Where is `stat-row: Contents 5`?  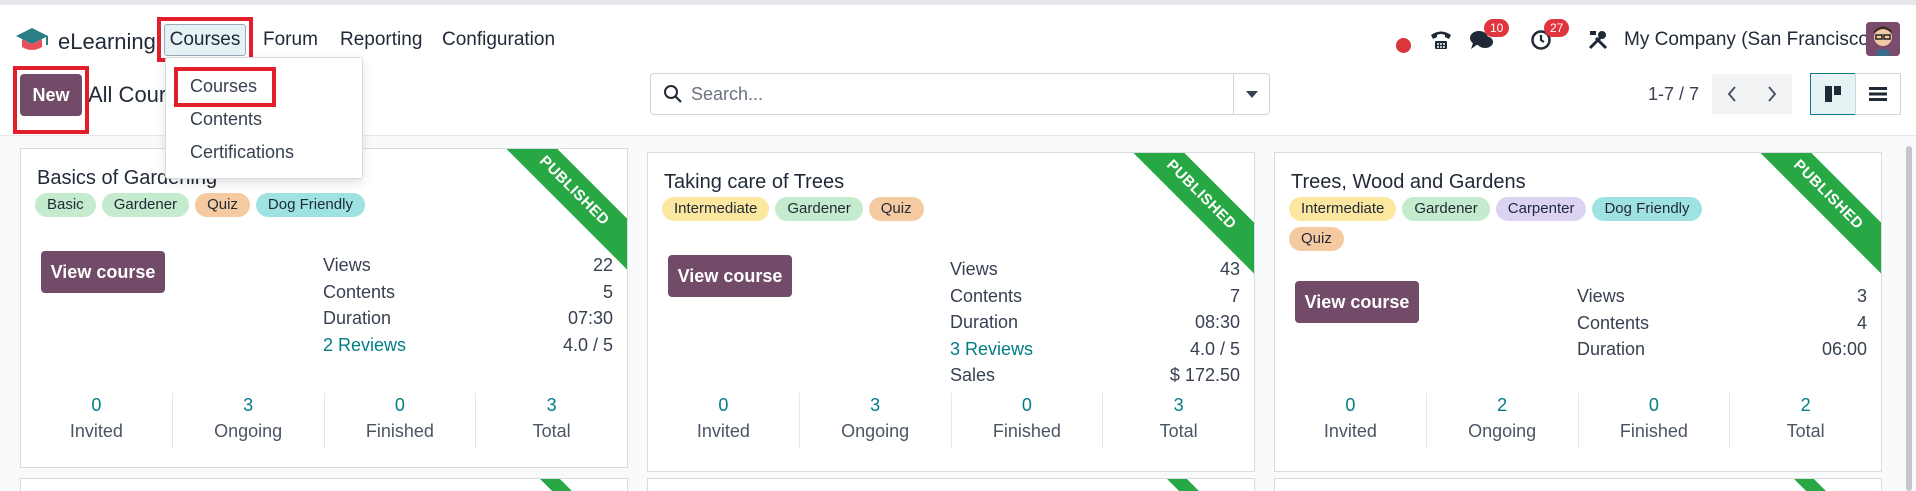
stat-row: Contents 5 is located at coordinates (468, 292).